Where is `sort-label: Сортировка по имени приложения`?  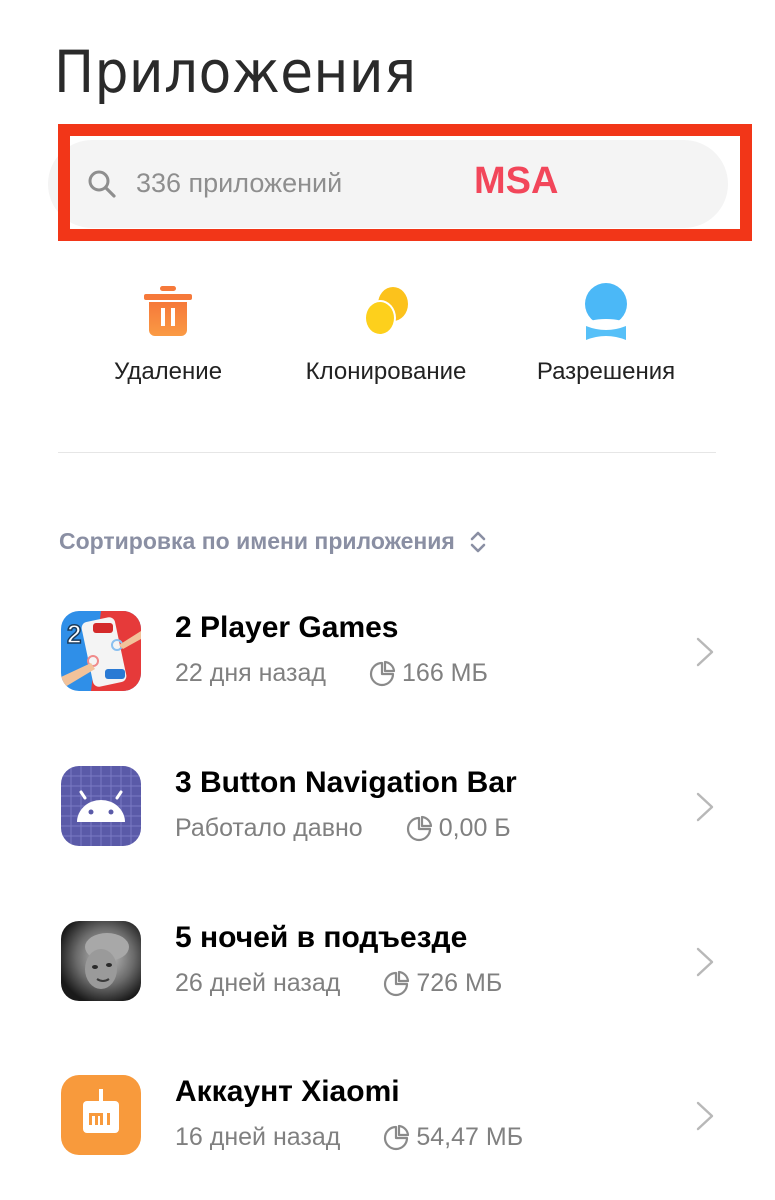 sort-label: Сортировка по имени приложения is located at coordinates (257, 541).